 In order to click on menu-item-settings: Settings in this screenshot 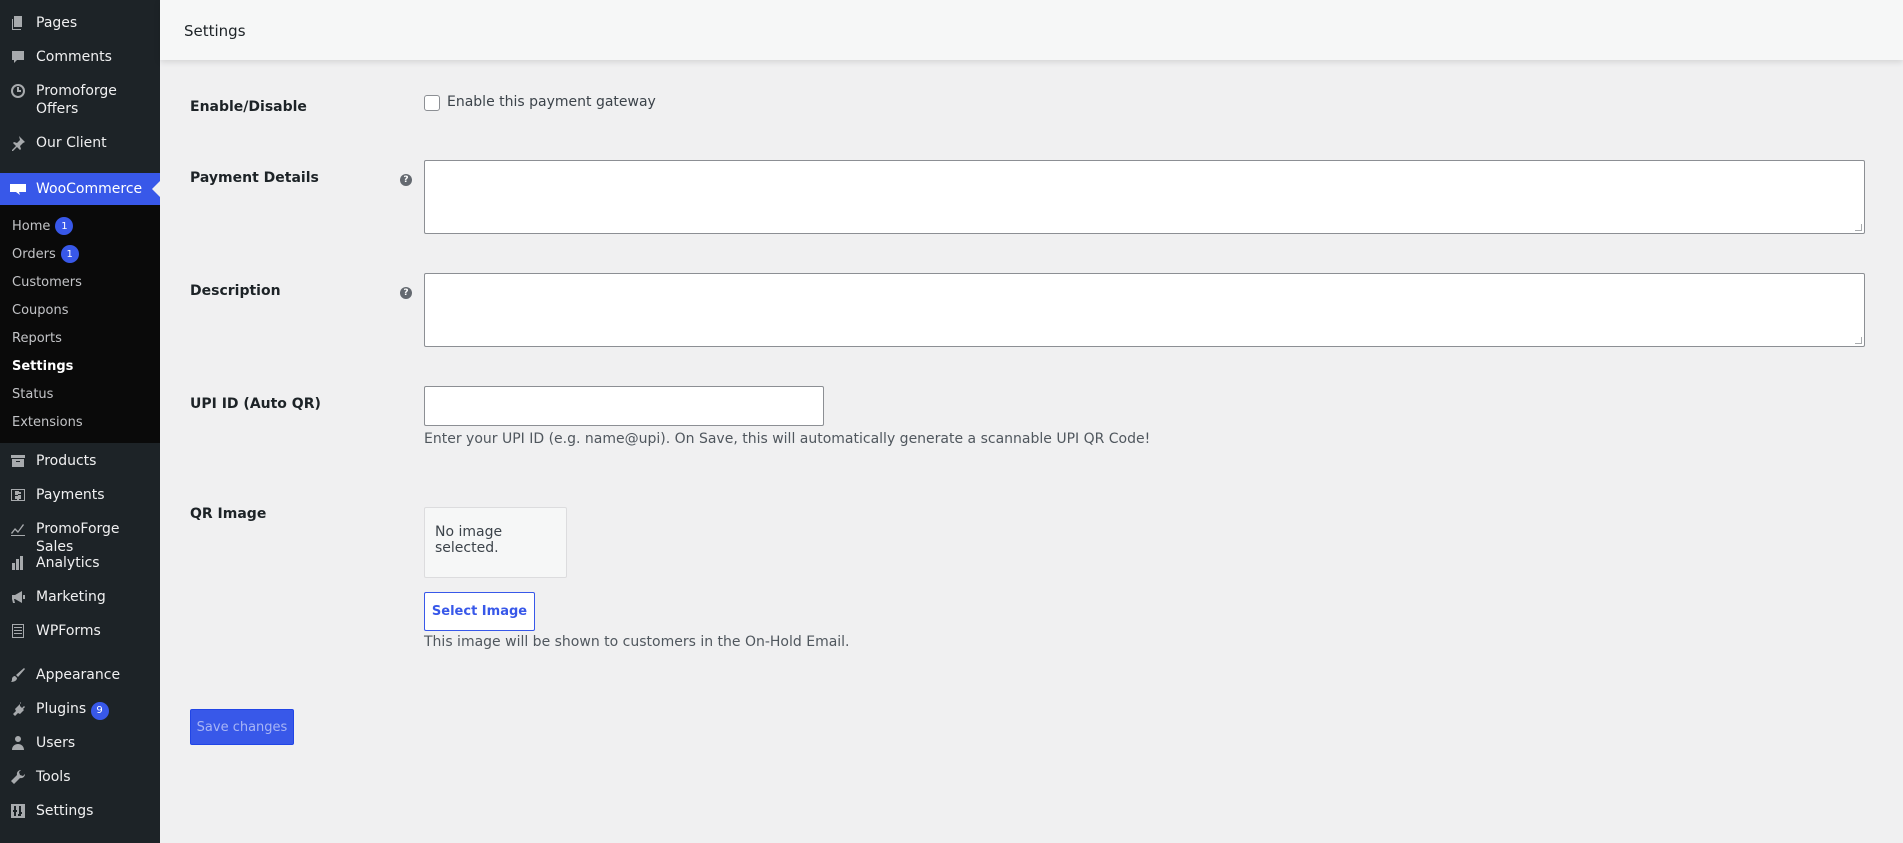, I will do `click(80, 811)`.